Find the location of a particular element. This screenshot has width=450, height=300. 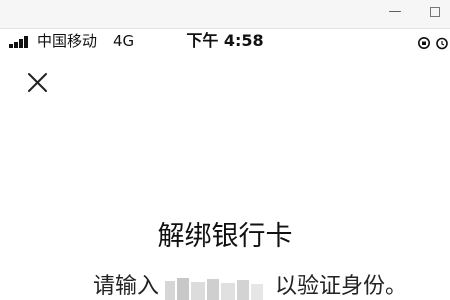

verification-prompt: 请输入 以验证身份。 is located at coordinates (225, 286).